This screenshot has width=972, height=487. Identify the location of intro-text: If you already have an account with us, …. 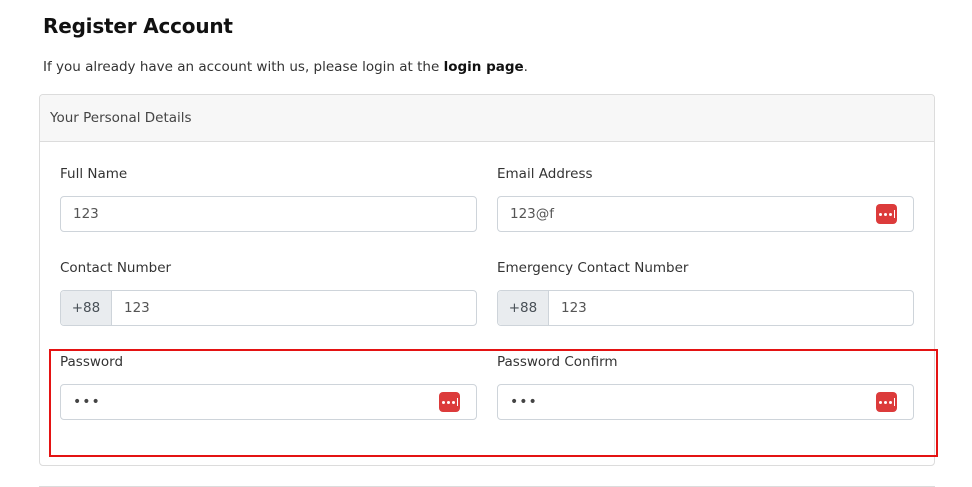
(243, 67).